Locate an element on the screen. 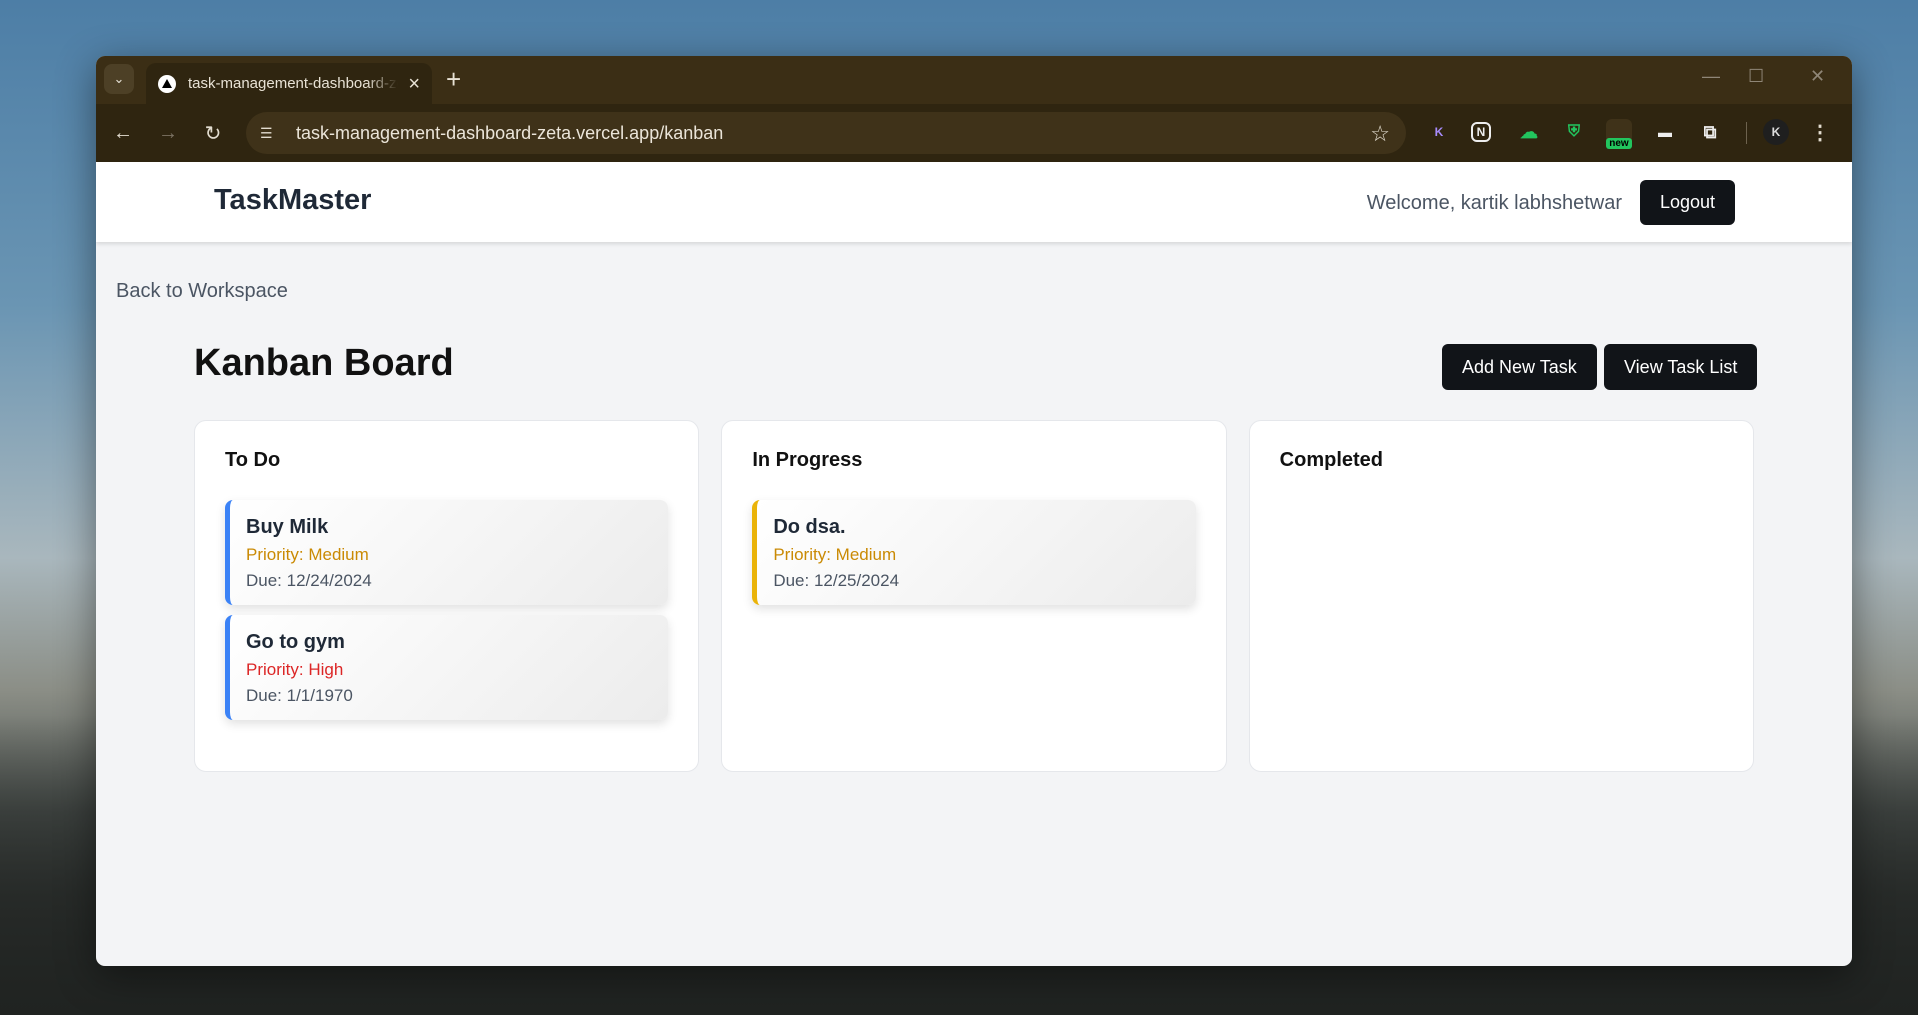 The height and width of the screenshot is (1015, 1918). card-icon: ▬ is located at coordinates (1665, 132).